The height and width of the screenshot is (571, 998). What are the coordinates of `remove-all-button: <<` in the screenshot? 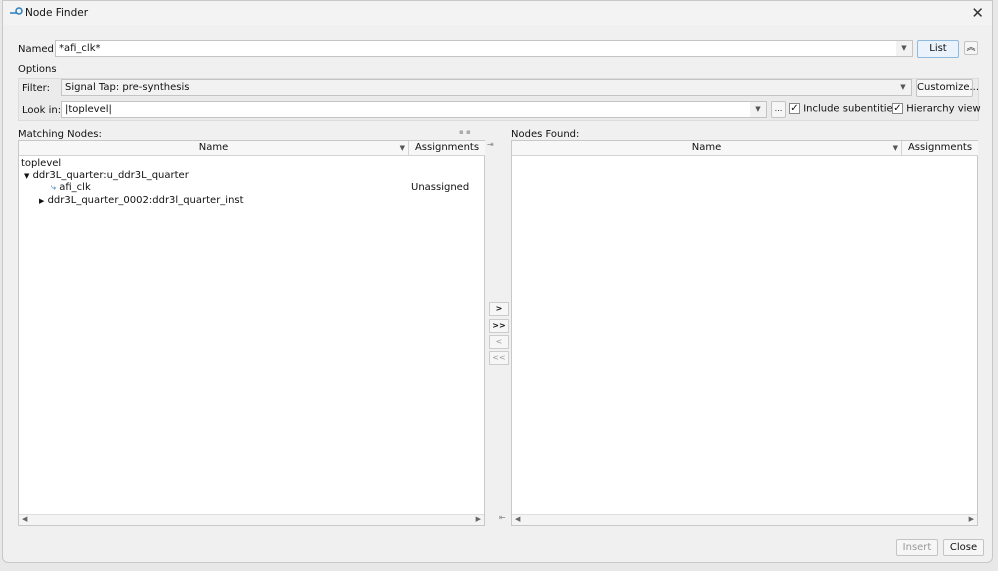 It's located at (499, 358).